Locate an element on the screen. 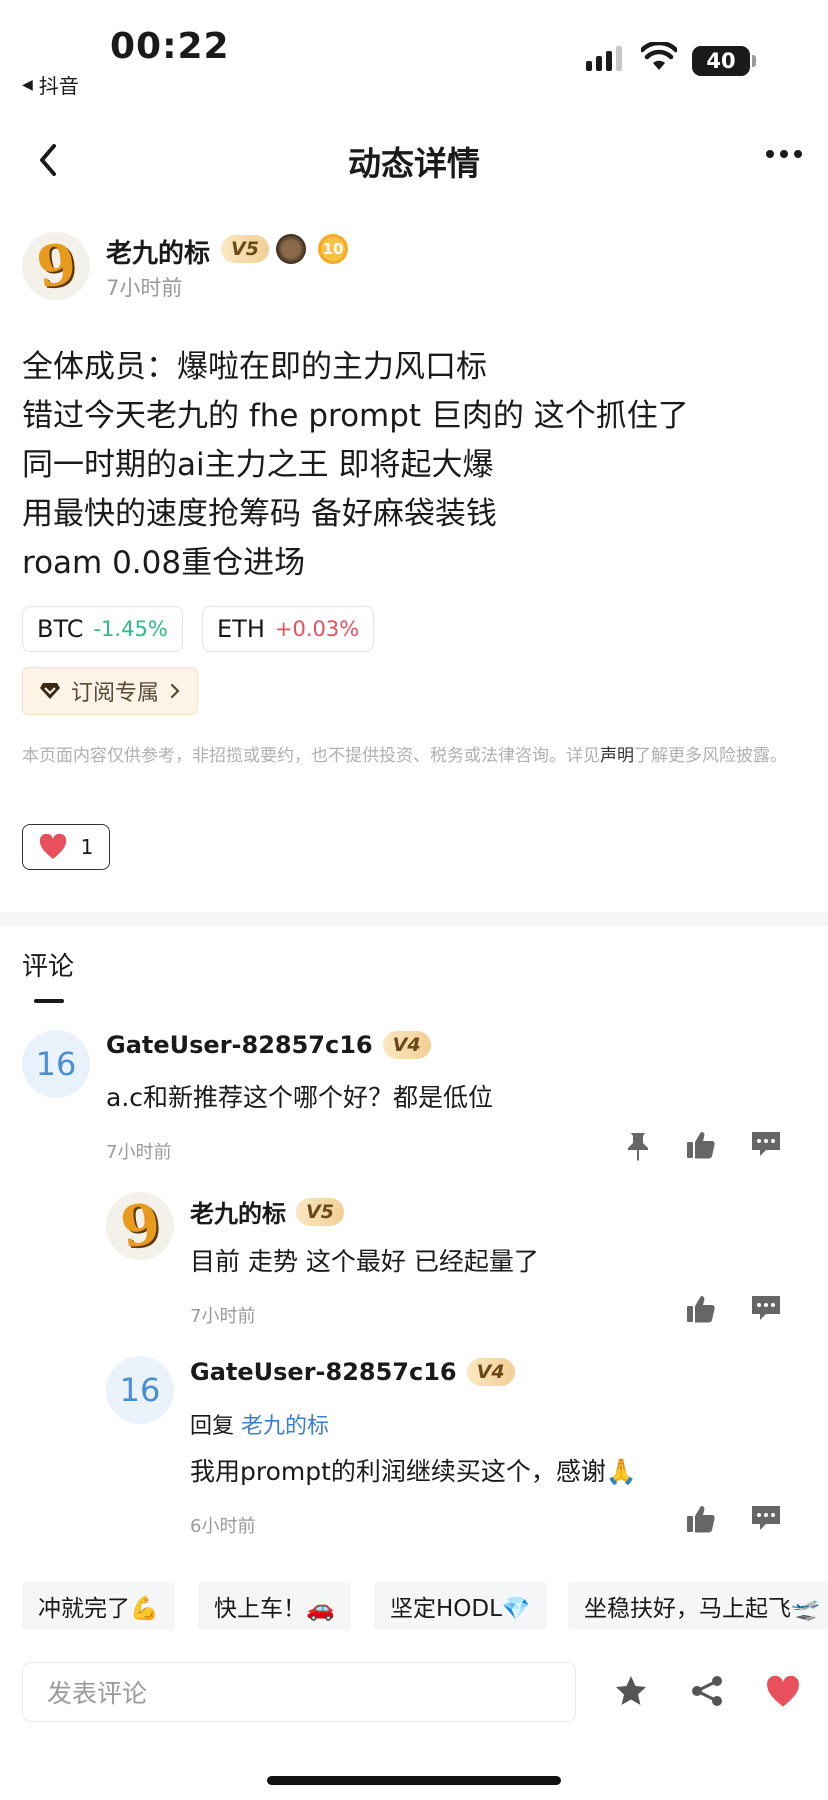 Image resolution: width=828 pixels, height=1800 pixels. battery-cap-icon is located at coordinates (754, 61).